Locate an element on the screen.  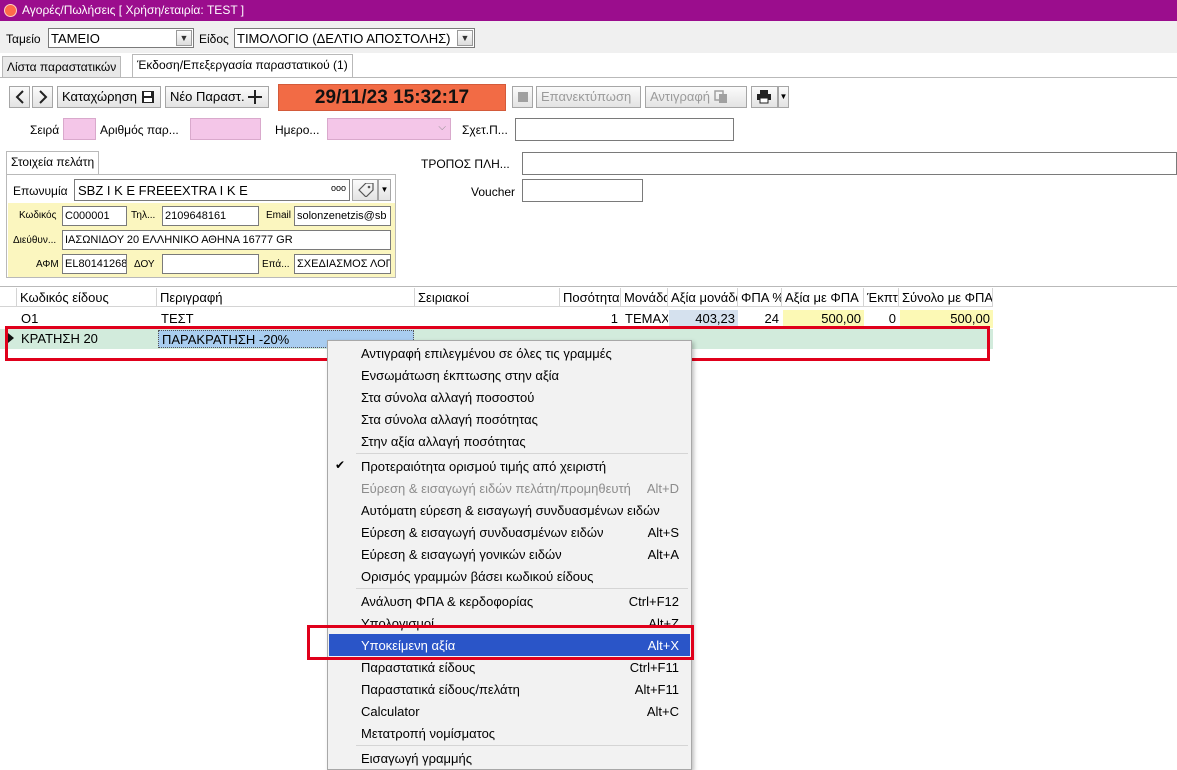
customer-name-input: SBZ I K E FREEEXTRA I K E ooo is located at coordinates (212, 190).